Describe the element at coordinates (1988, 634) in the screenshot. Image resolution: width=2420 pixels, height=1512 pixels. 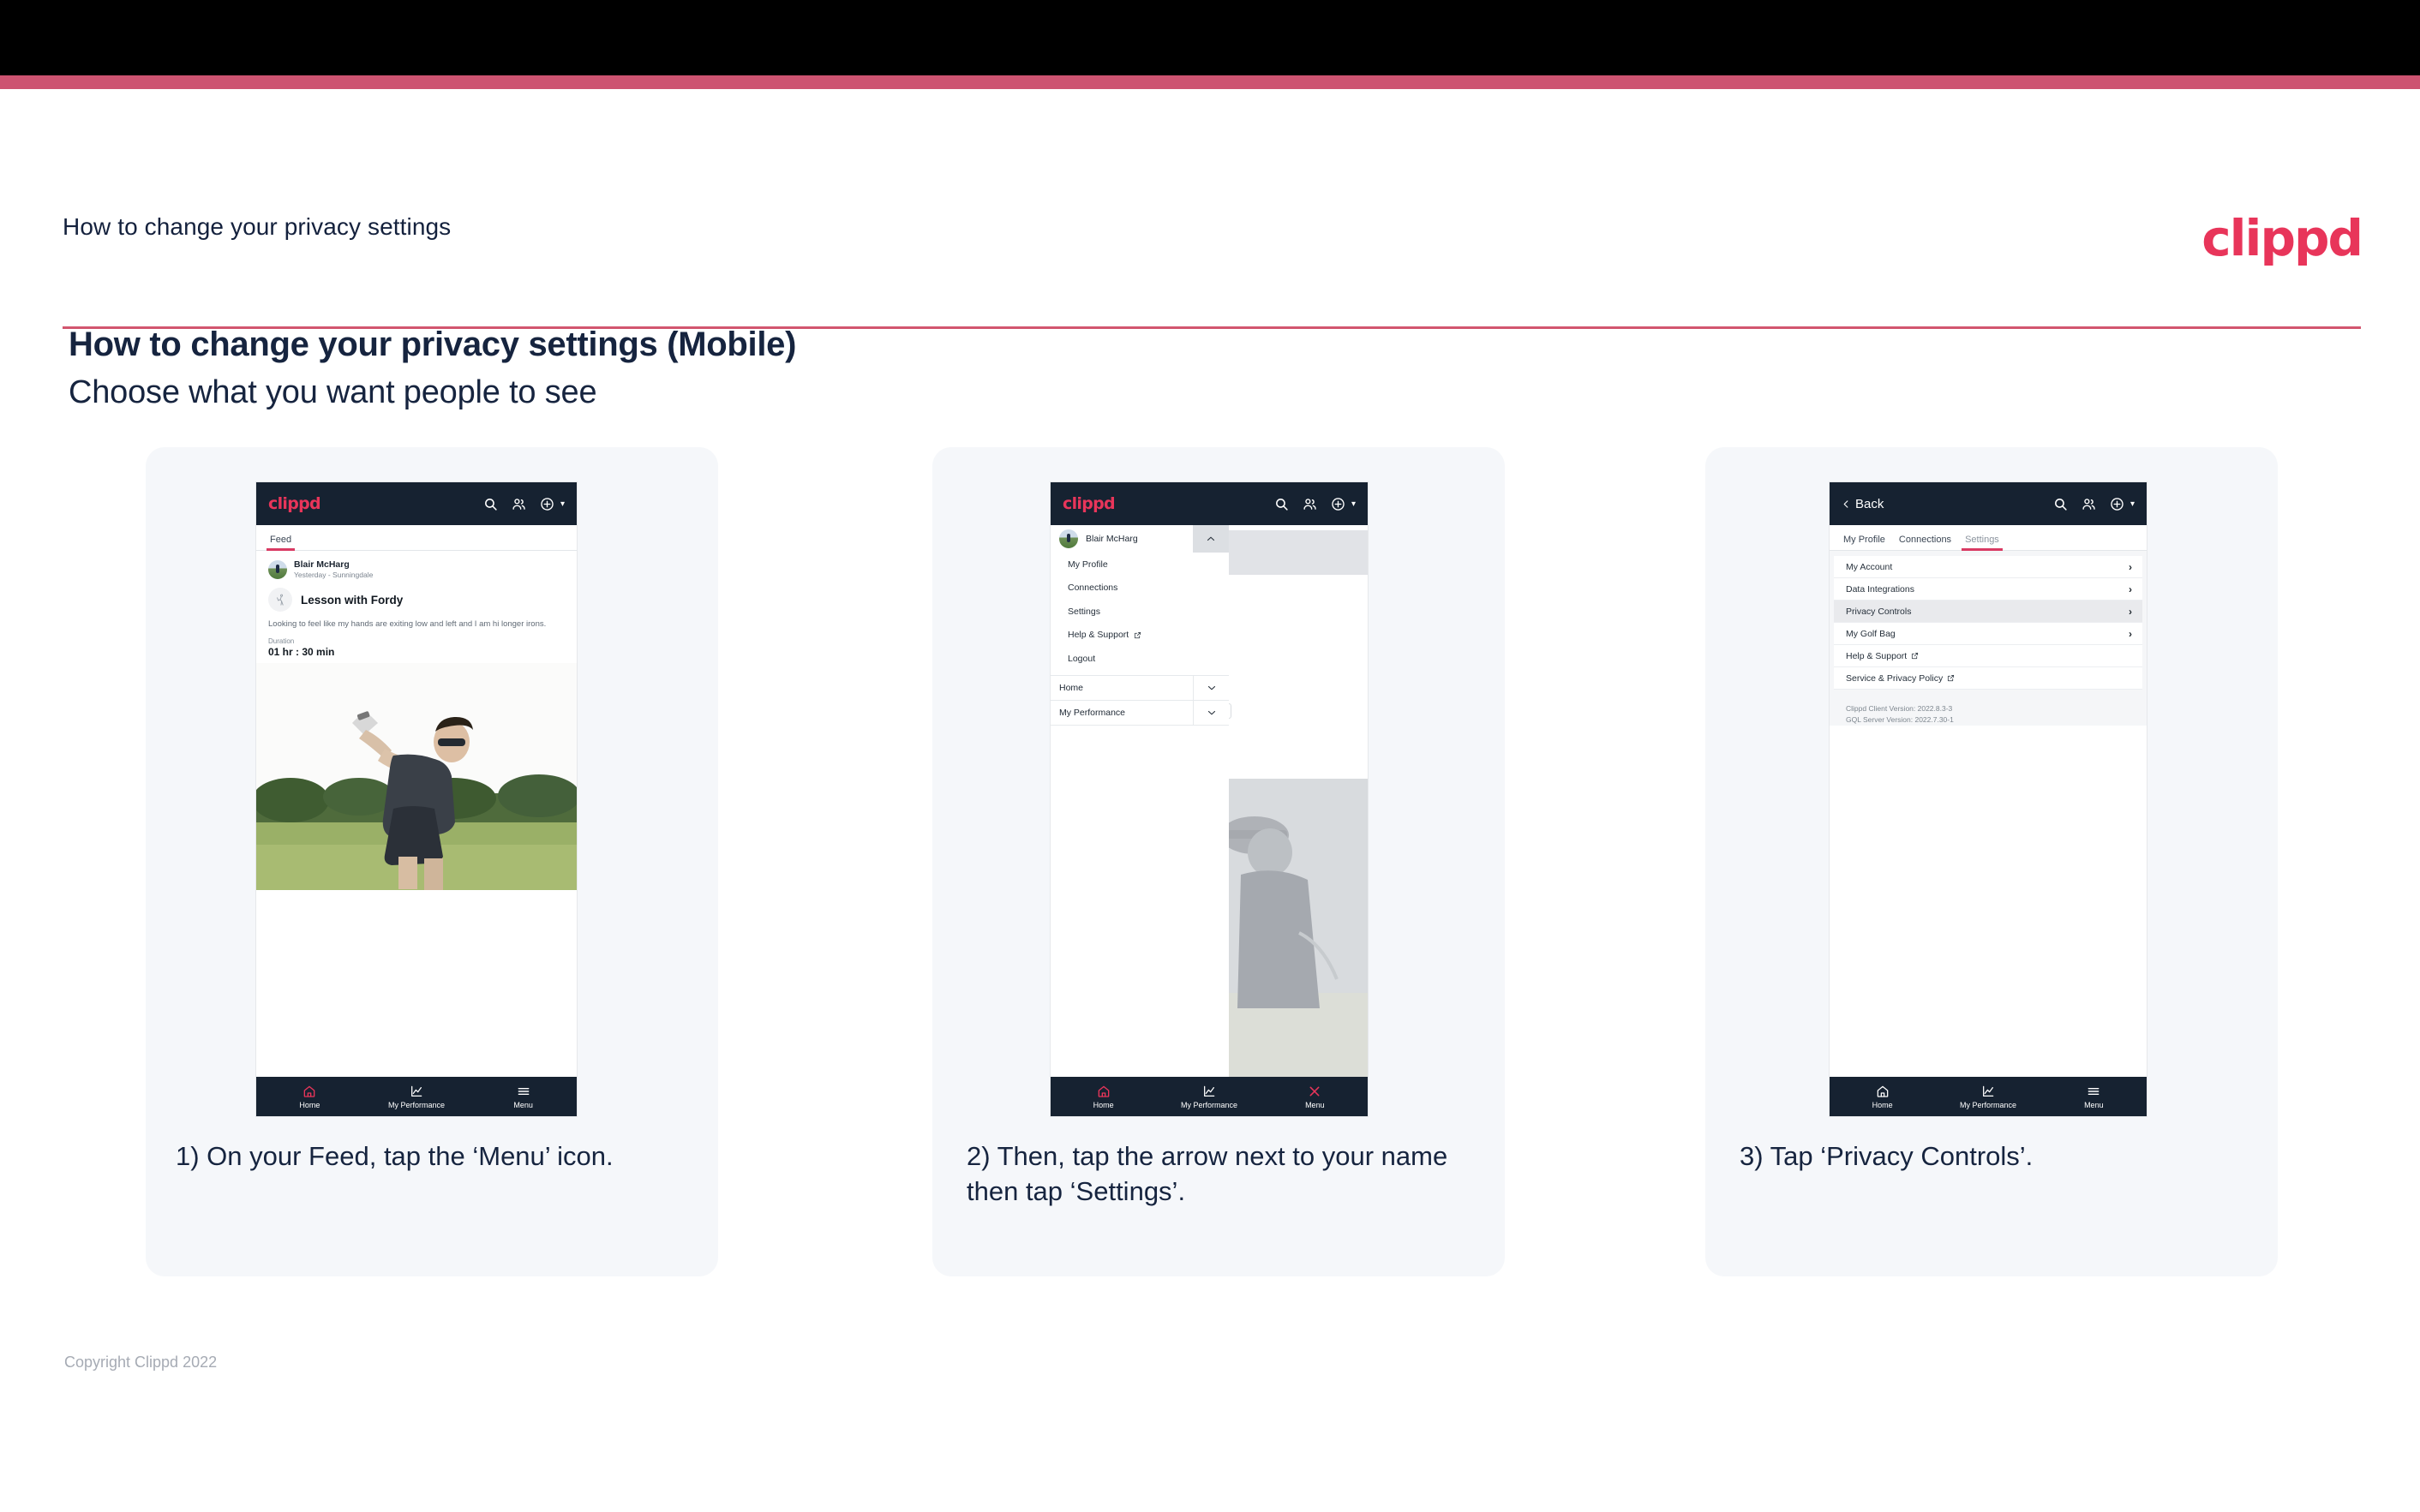
I see `settings-row-my-golf-bag: My Golf Bag ›` at that location.